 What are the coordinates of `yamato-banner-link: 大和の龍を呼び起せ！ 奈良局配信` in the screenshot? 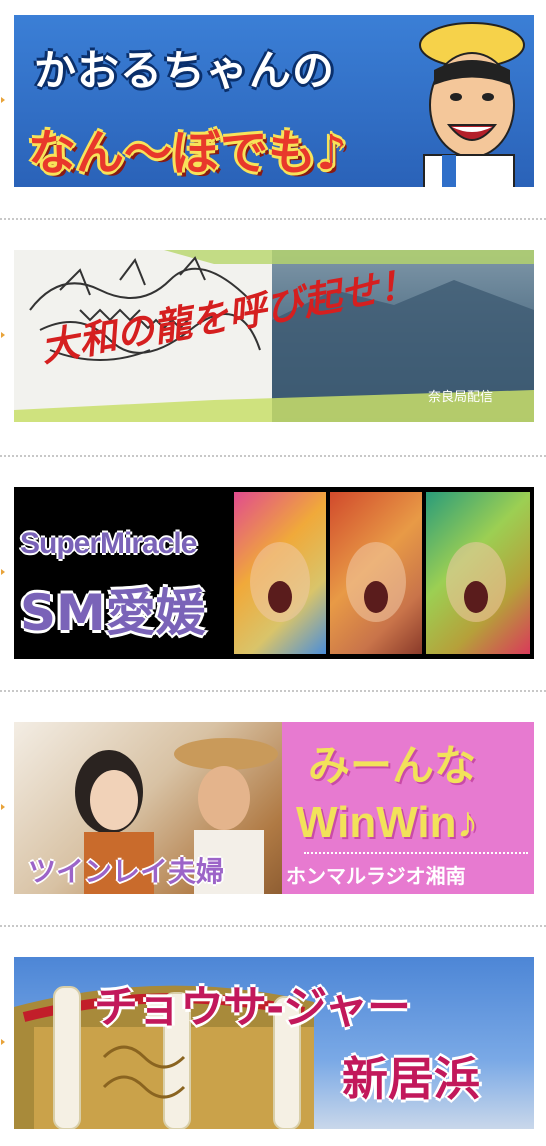 It's located at (274, 336).